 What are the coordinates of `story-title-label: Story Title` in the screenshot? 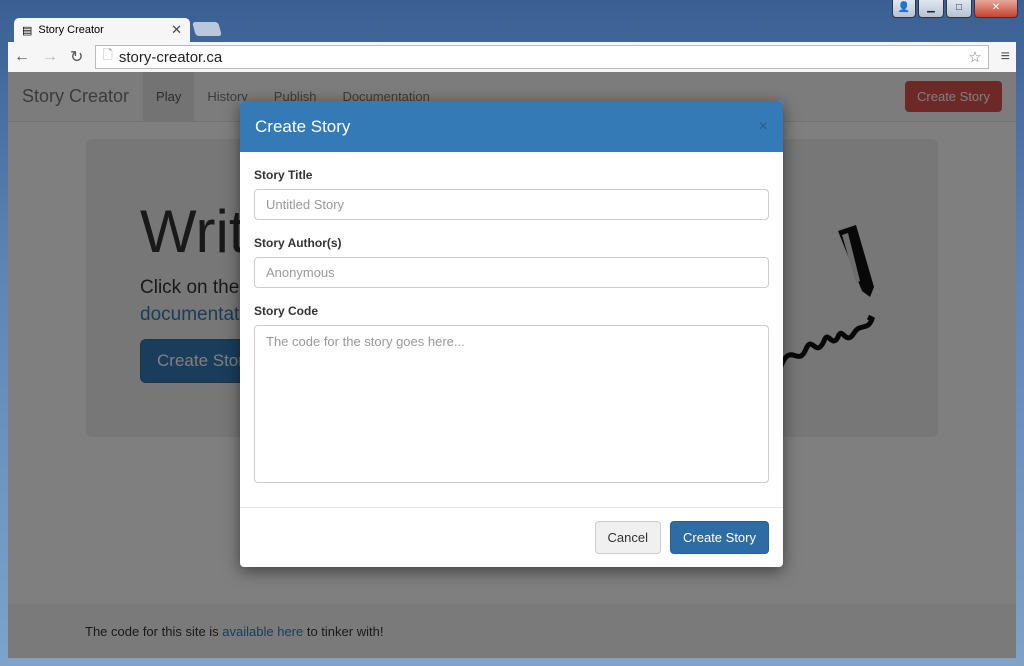 It's located at (283, 175).